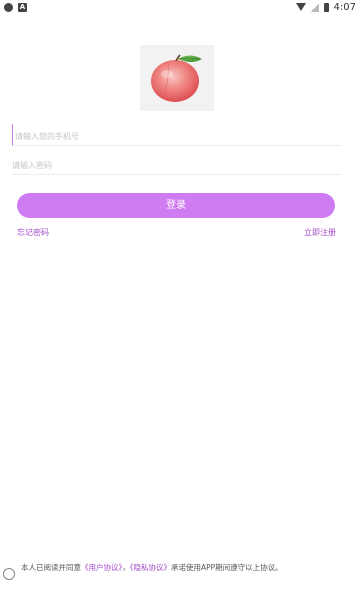  I want to click on phone-input, so click(178, 136).